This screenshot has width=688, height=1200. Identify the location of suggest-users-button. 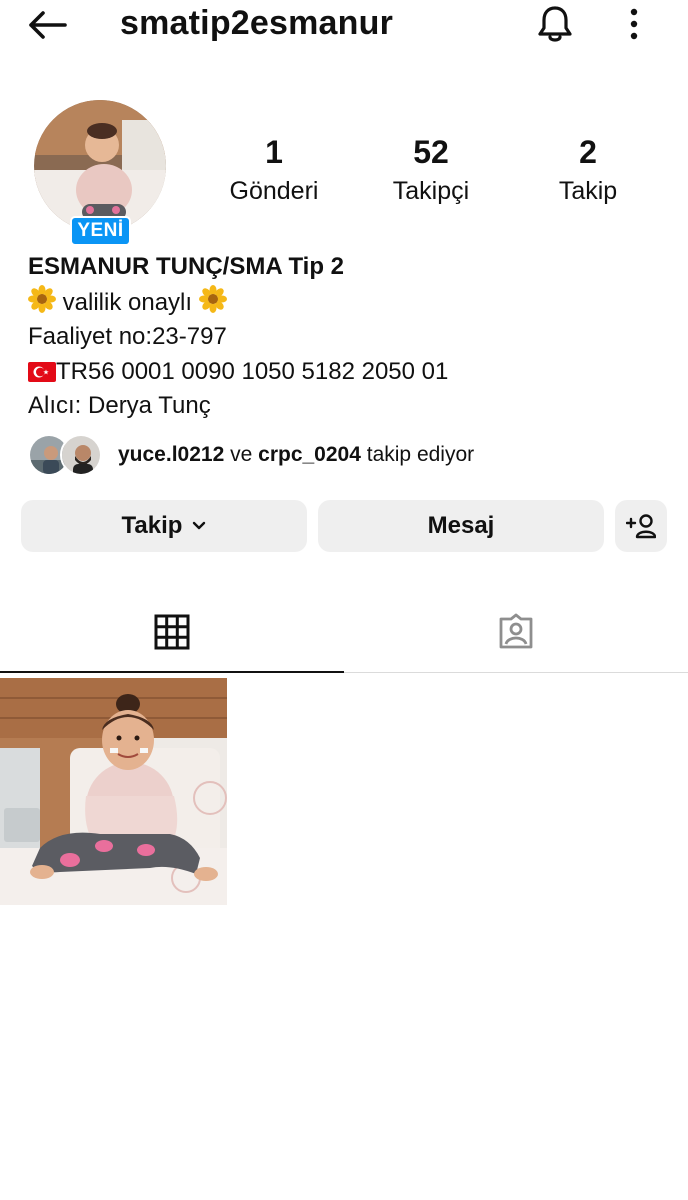
(641, 526).